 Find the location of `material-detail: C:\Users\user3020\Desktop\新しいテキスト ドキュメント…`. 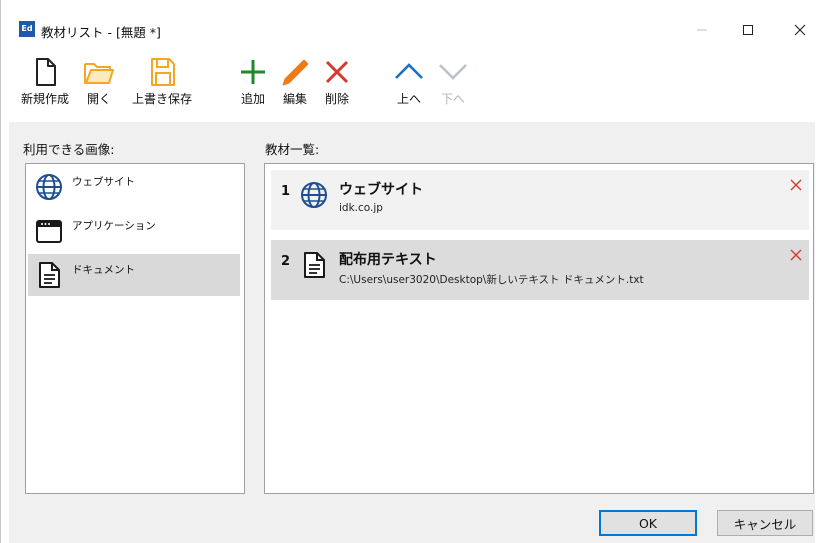

material-detail: C:\Users\user3020\Desktop\新しいテキスト ドキュメント… is located at coordinates (491, 280).